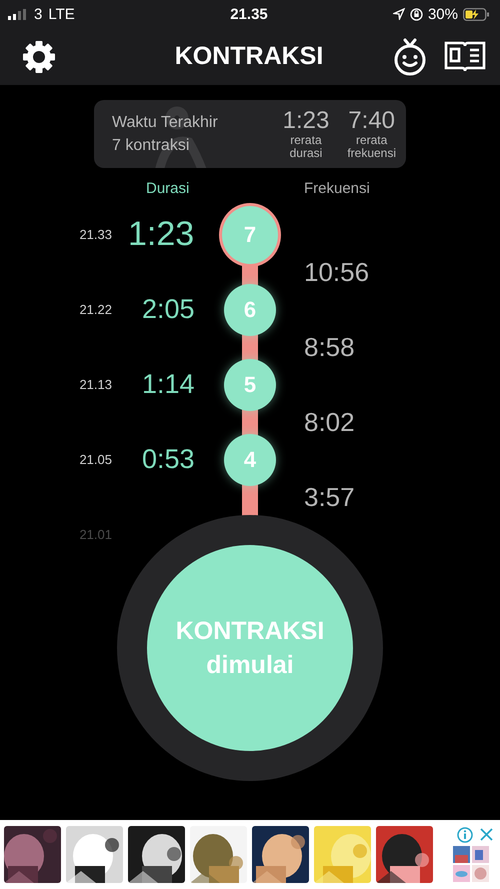 The image size is (500, 889). I want to click on screen-title: KONTRAKSI, so click(249, 56).